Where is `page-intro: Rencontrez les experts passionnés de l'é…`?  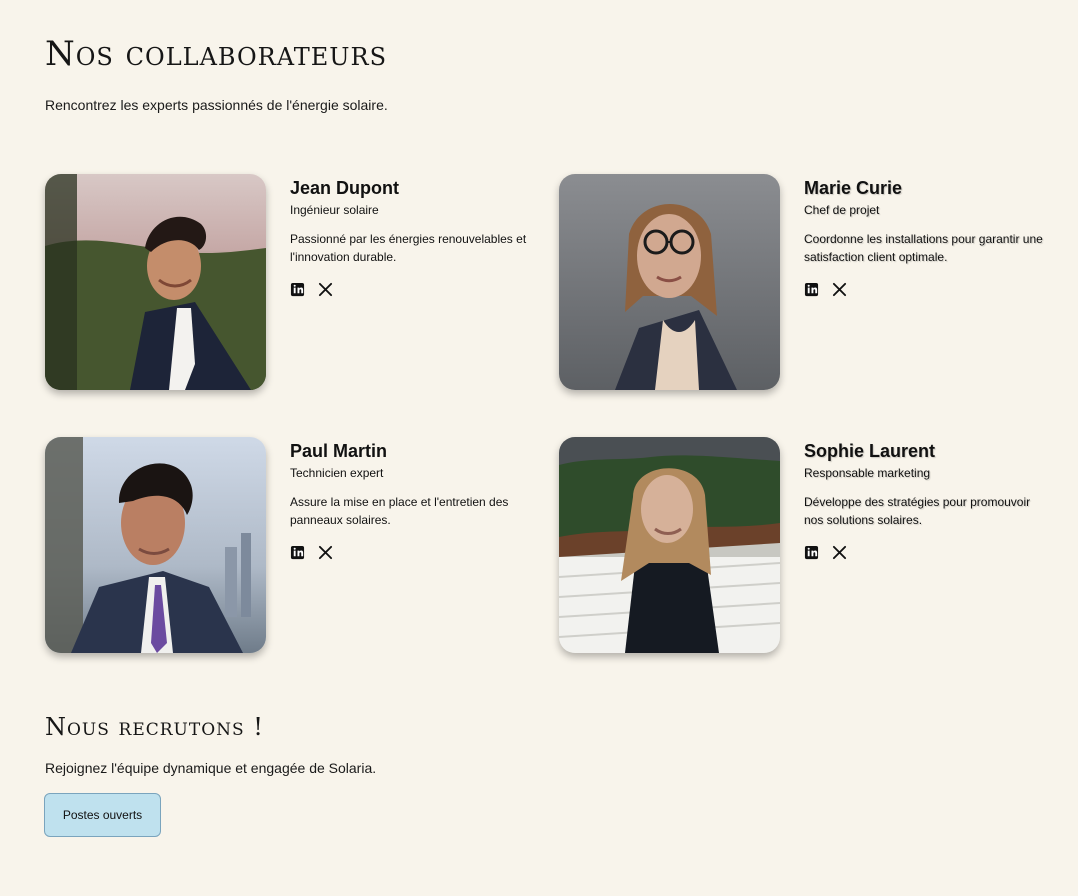
page-intro: Rencontrez les experts passionnés de l'é… is located at coordinates (216, 105).